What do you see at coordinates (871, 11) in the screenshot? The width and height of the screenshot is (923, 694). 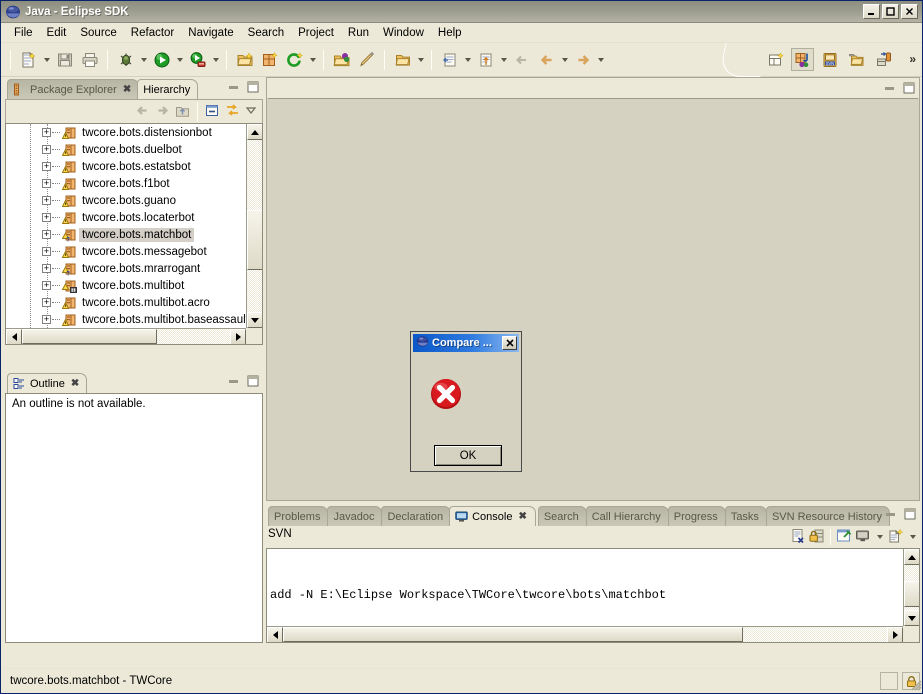 I see `minimize-button` at bounding box center [871, 11].